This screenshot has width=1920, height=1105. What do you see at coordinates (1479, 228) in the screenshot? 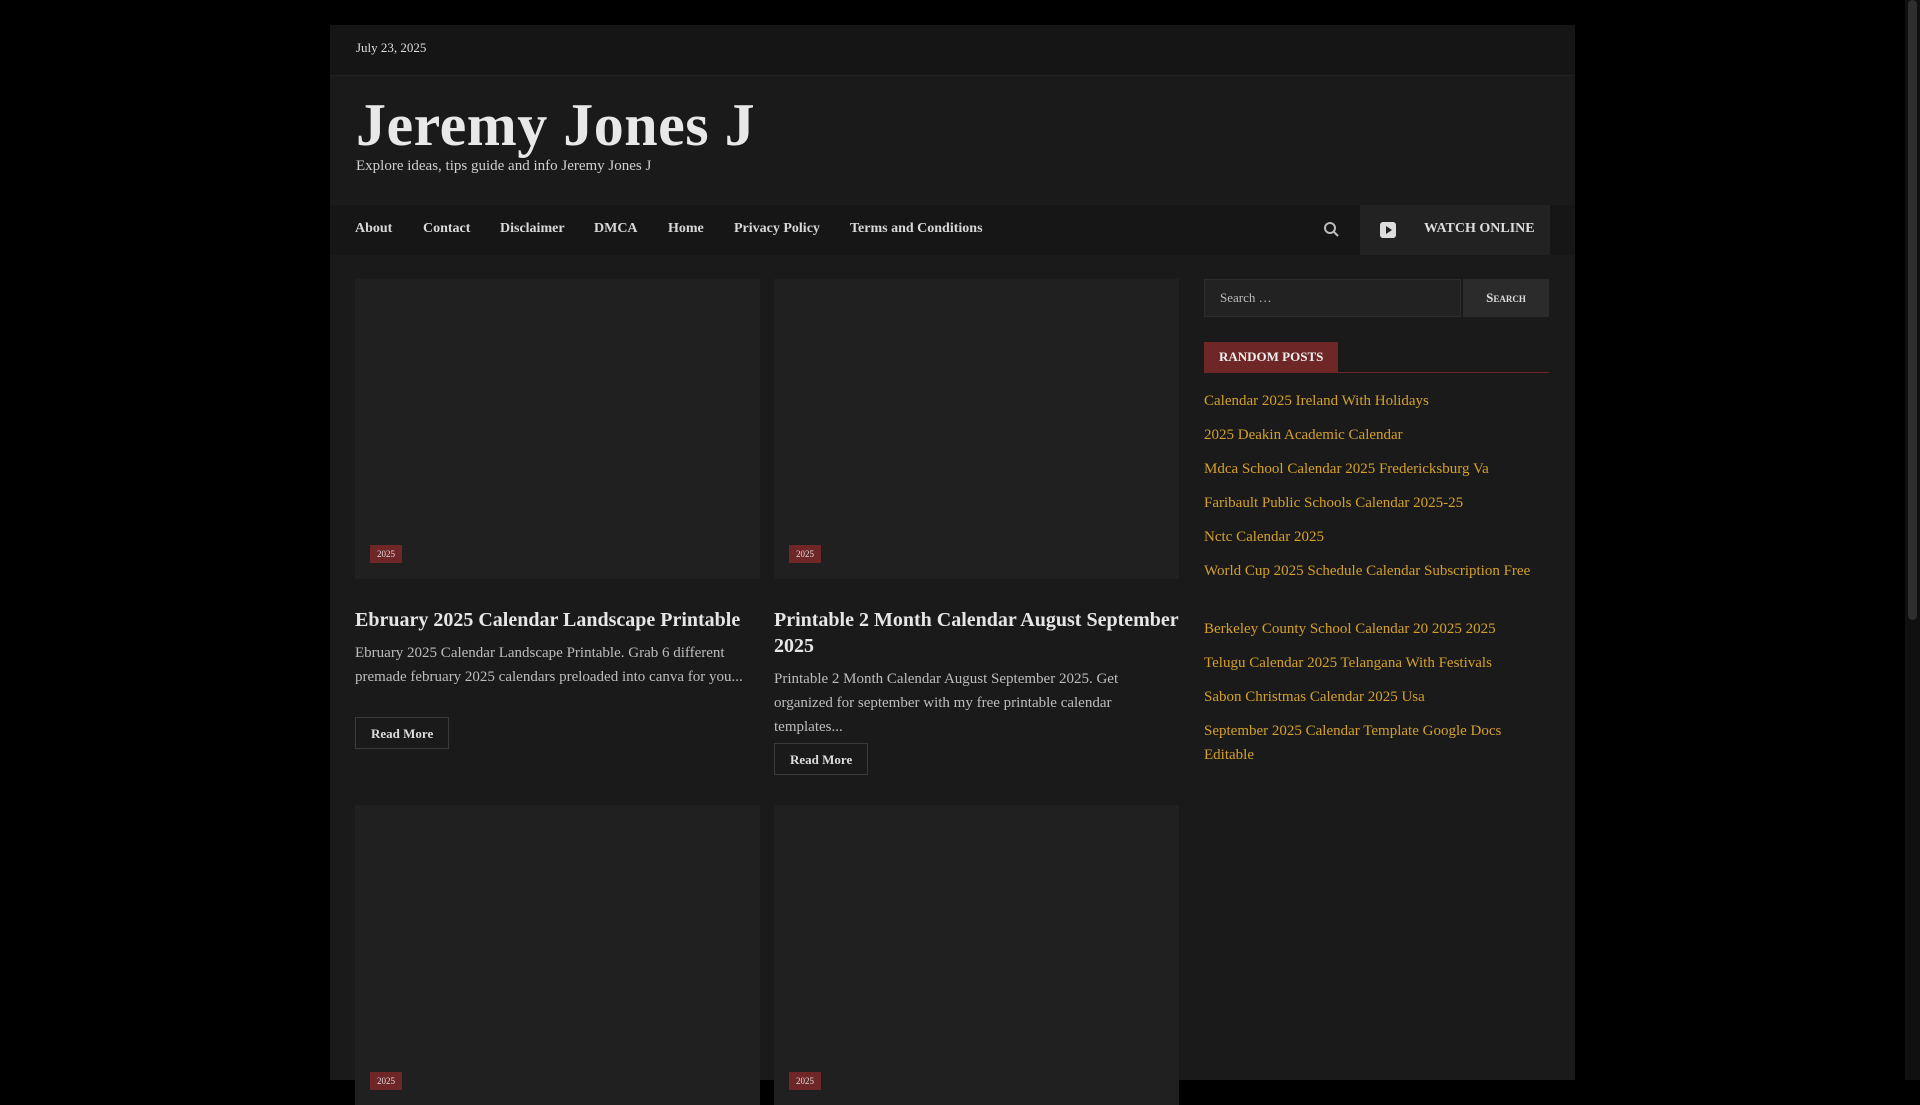
I see `watch-online-label: WATCH ONLINE` at bounding box center [1479, 228].